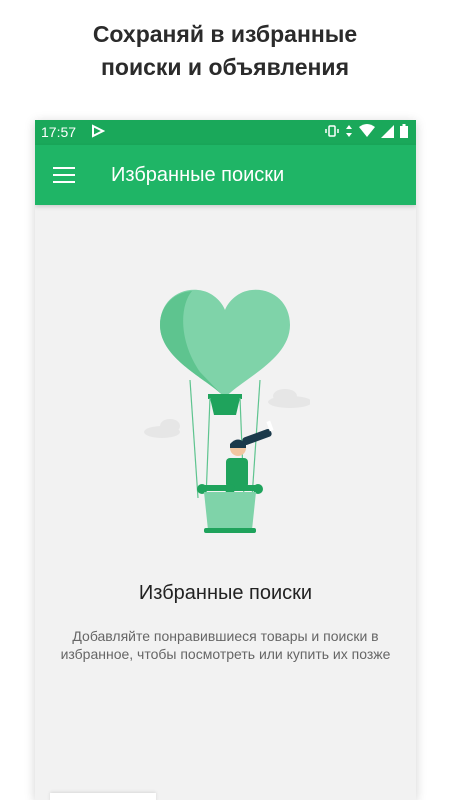  I want to click on status-time: 17:57, so click(59, 132).